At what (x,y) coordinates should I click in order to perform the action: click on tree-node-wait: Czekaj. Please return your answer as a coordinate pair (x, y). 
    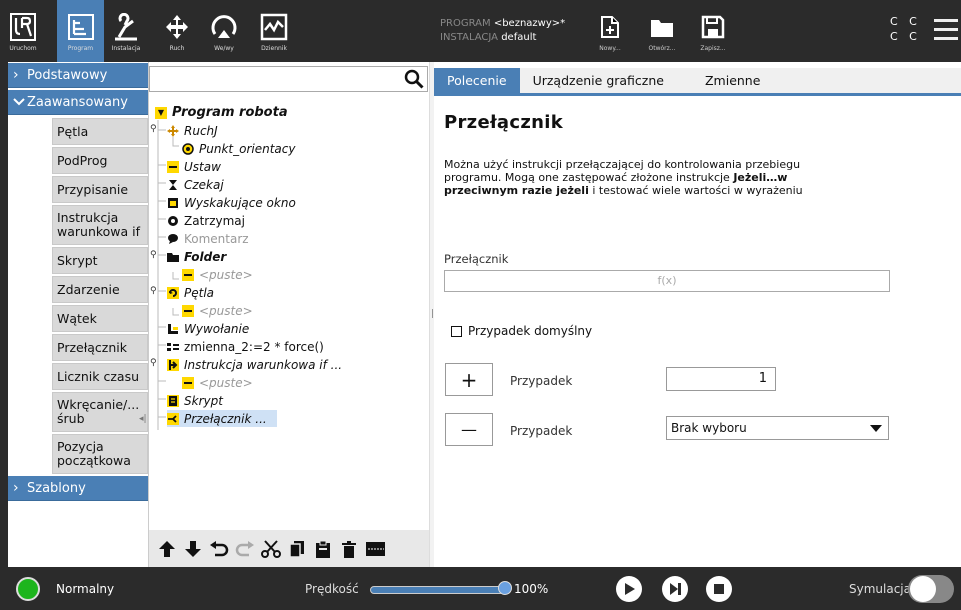
    Looking at the image, I should click on (195, 184).